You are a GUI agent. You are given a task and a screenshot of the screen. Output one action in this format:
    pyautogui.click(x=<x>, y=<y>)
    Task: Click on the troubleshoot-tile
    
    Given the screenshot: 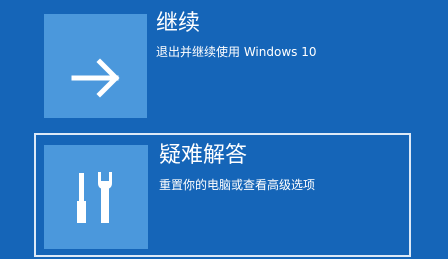 What is the action you would take?
    pyautogui.click(x=96, y=197)
    